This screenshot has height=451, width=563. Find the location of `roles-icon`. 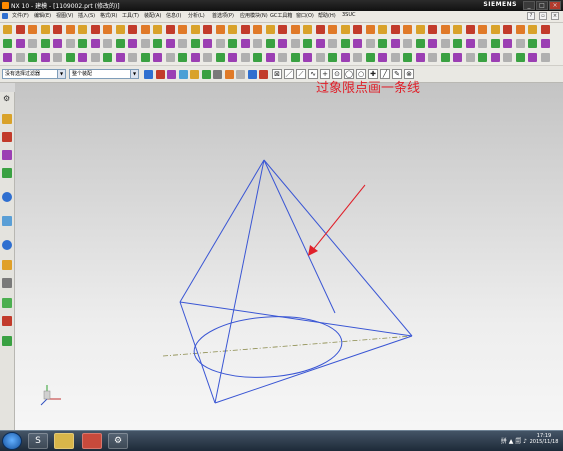

roles-icon is located at coordinates (7, 303).